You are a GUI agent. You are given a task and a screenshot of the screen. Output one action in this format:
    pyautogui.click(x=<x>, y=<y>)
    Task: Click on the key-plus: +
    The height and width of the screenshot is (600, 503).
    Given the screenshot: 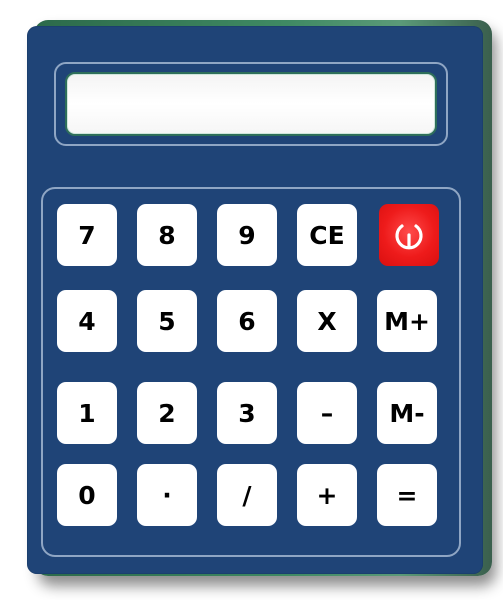 What is the action you would take?
    pyautogui.click(x=327, y=495)
    